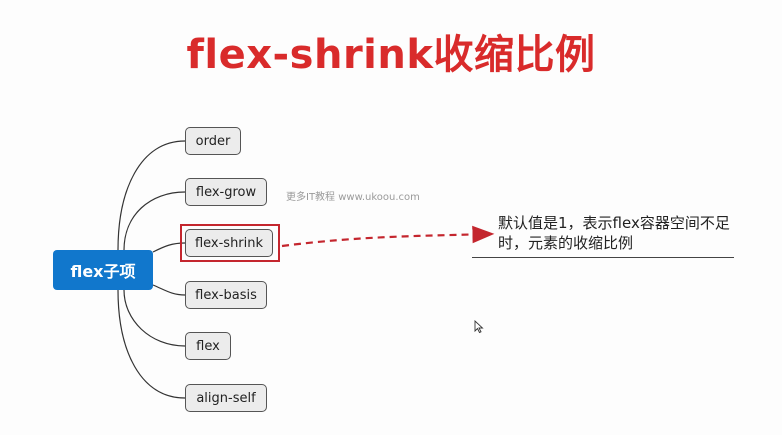 This screenshot has height=435, width=782. Describe the element at coordinates (226, 295) in the screenshot. I see `node-flex-basis: flex-basis` at that location.